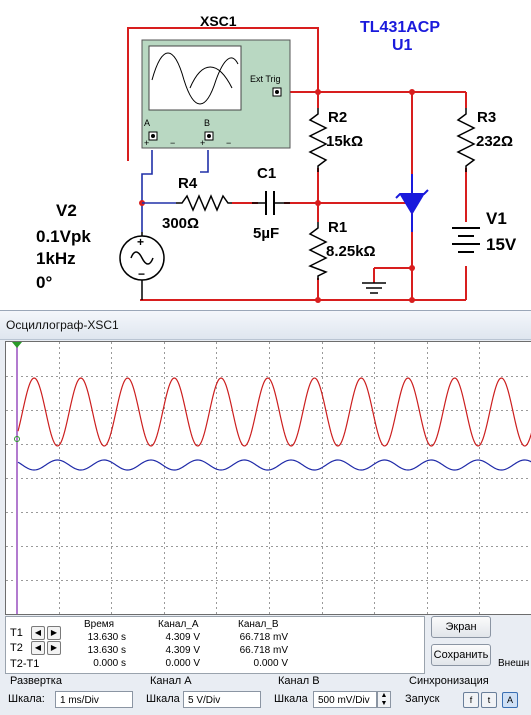 This screenshot has height=715, width=531. What do you see at coordinates (140, 242) in the screenshot?
I see `v2-plus: +` at bounding box center [140, 242].